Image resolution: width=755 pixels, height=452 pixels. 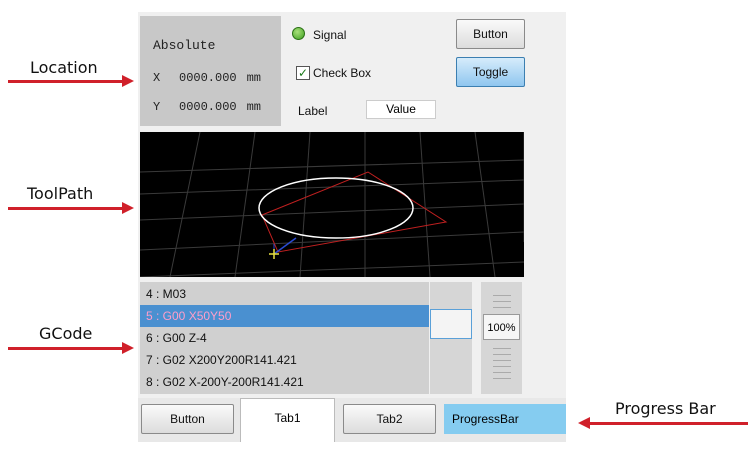 I want to click on check-box-label: Check Box, so click(x=342, y=73).